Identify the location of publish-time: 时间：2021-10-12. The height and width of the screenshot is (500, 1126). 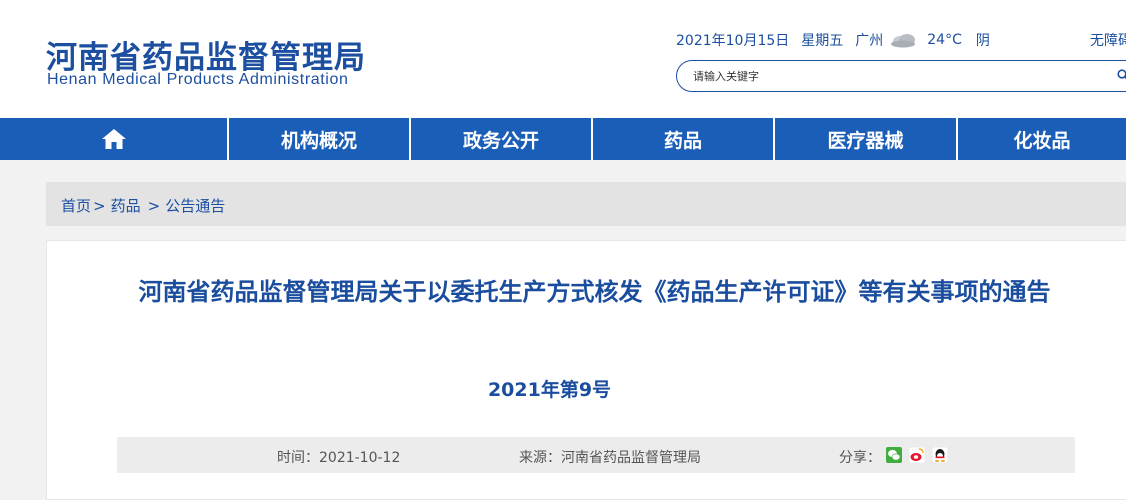
(339, 458).